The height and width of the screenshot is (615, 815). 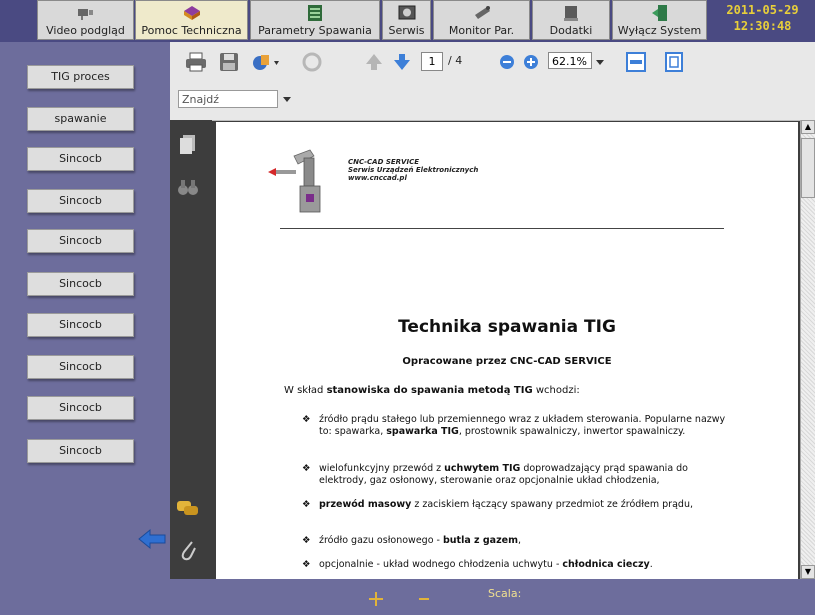 I want to click on list-item-bold: butla z gazem, so click(x=480, y=540).